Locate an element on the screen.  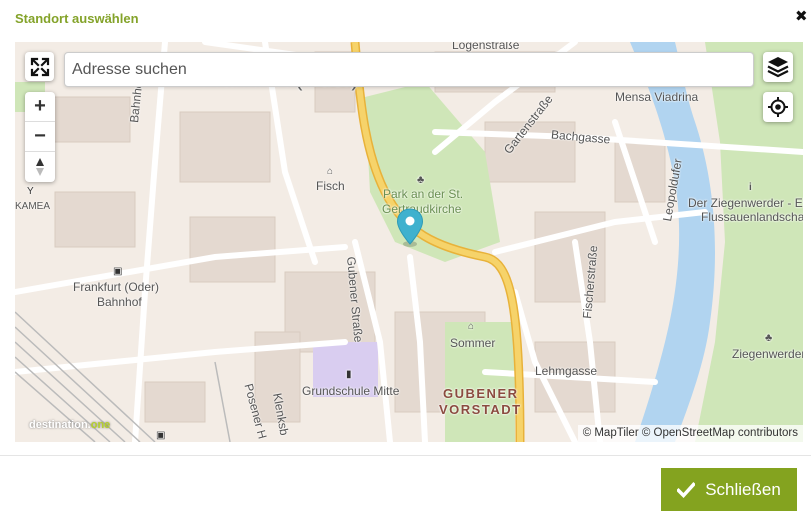
search-input is located at coordinates (409, 69).